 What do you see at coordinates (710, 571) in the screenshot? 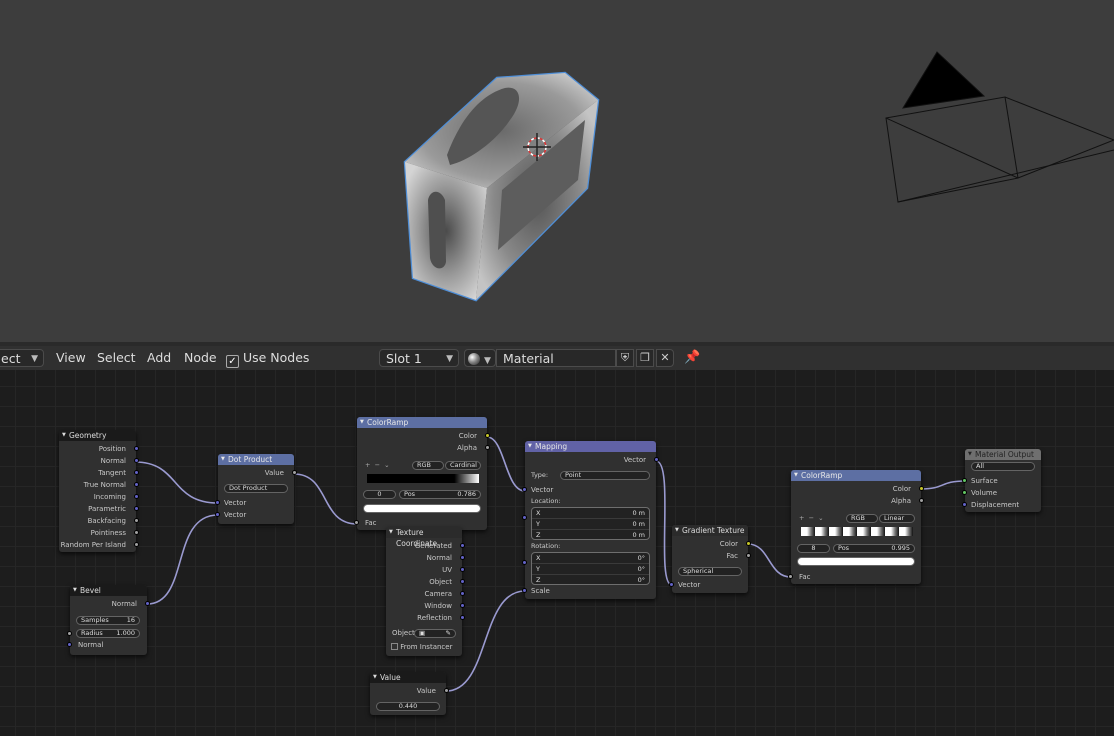
I see `gradient-type-dropdown: Spherical` at bounding box center [710, 571].